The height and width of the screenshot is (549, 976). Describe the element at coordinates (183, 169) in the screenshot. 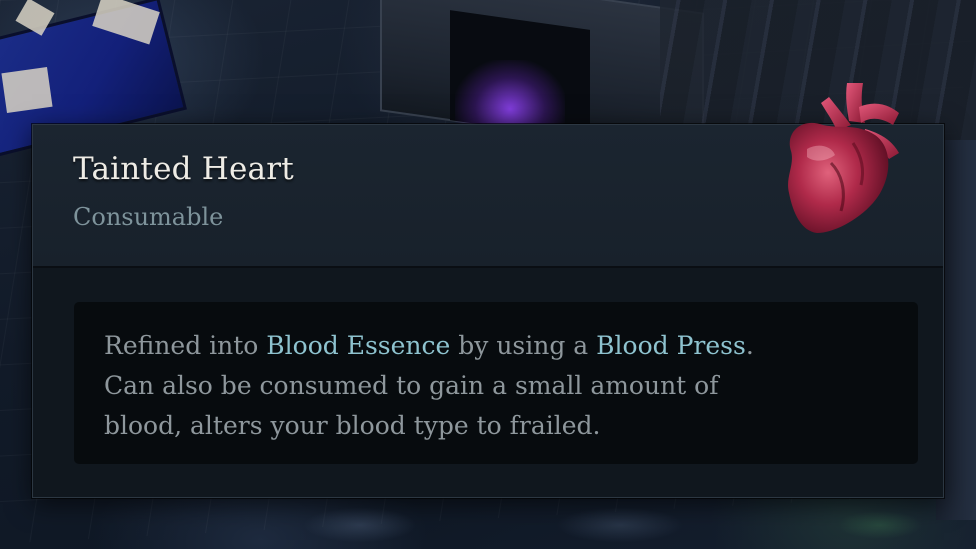

I see `item-name: Tainted Heart` at that location.